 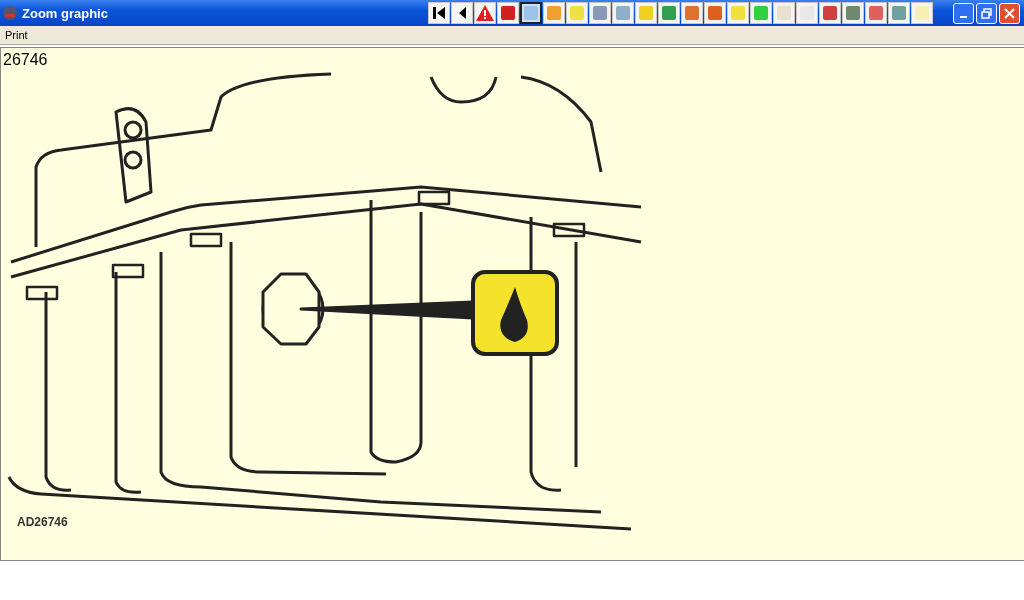 What do you see at coordinates (42, 522) in the screenshot?
I see `graphic-caption: AD26746` at bounding box center [42, 522].